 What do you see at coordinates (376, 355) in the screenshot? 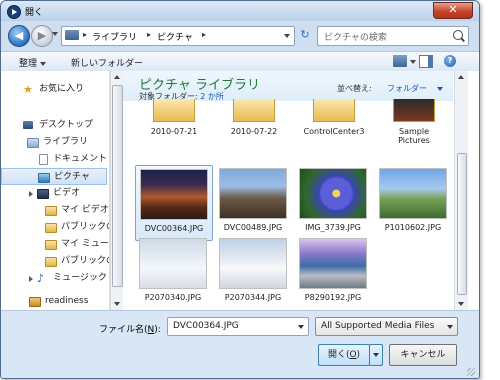
I see `open-options-button` at bounding box center [376, 355].